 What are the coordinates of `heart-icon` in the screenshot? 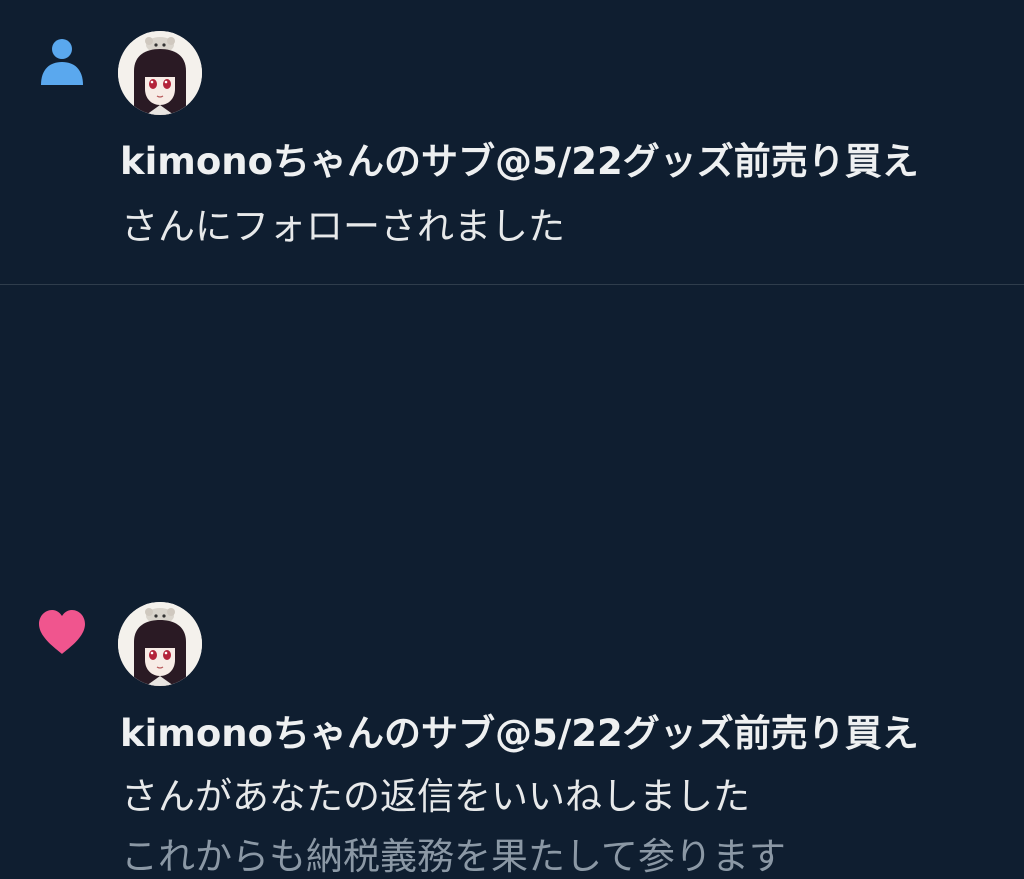 It's located at (62, 633).